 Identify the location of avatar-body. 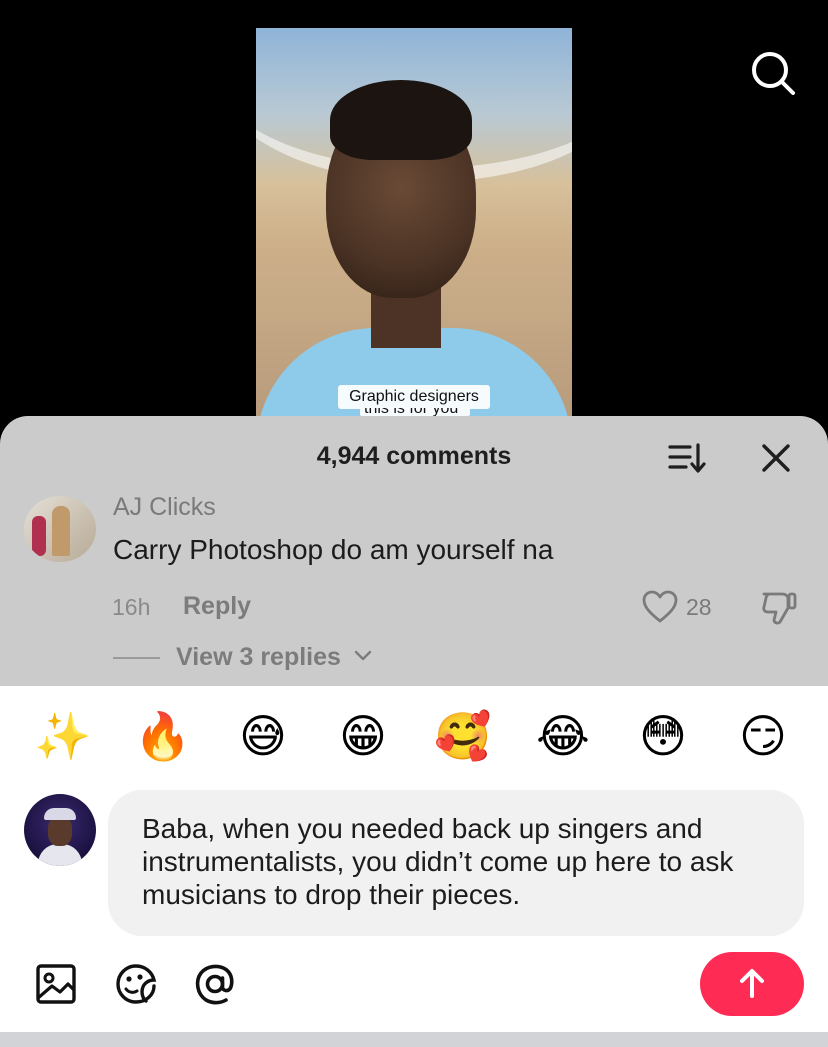
(60, 855).